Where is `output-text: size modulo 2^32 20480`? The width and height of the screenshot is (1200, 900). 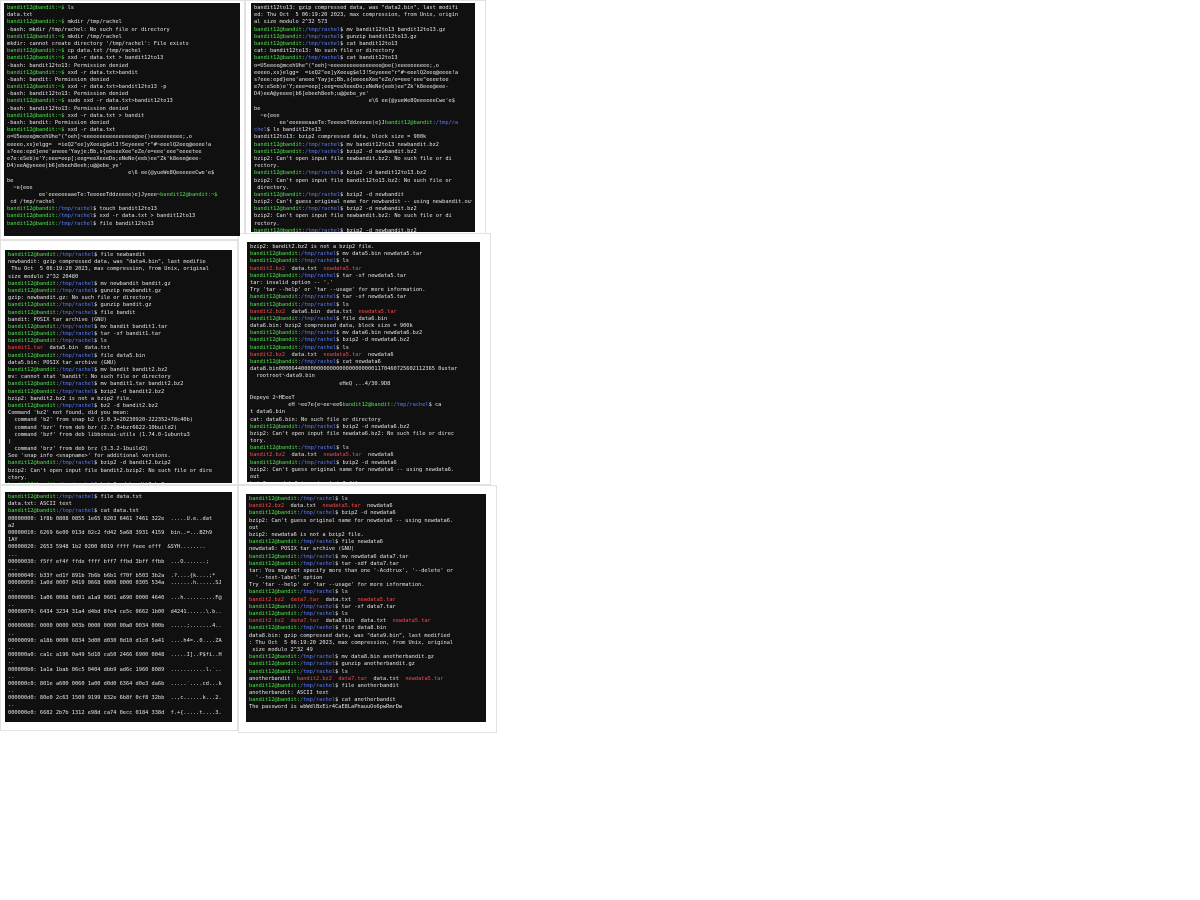
output-text: size modulo 2^32 20480 is located at coordinates (43, 276).